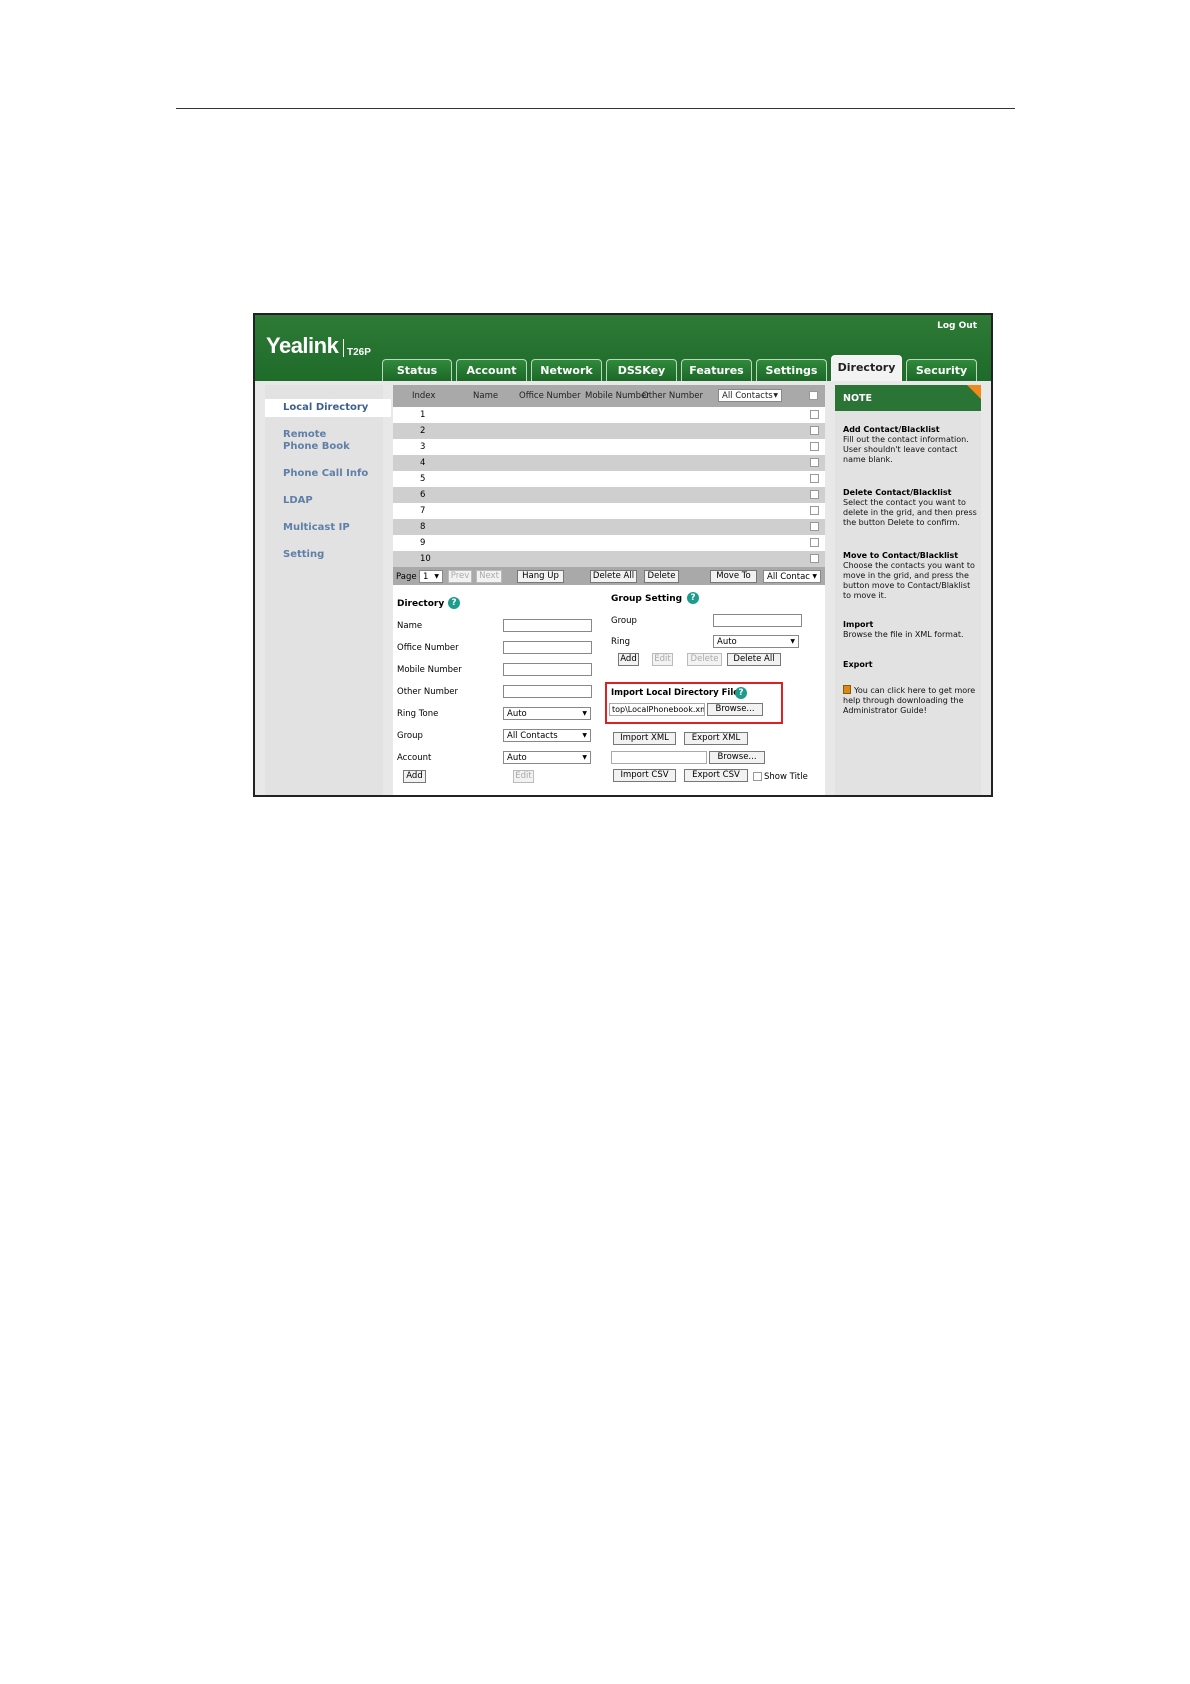 The image size is (1190, 1684). I want to click on group-setting-title: Group Setting, so click(647, 599).